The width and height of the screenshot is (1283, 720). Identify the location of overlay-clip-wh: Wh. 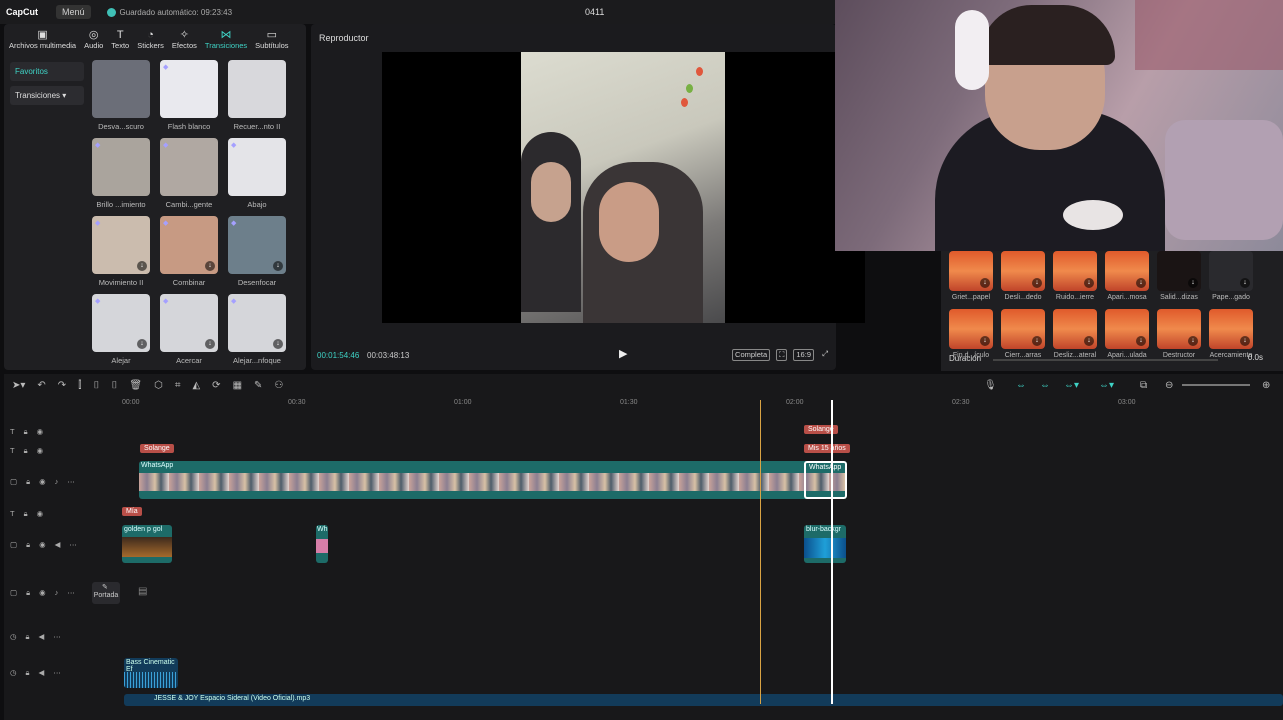
(322, 544).